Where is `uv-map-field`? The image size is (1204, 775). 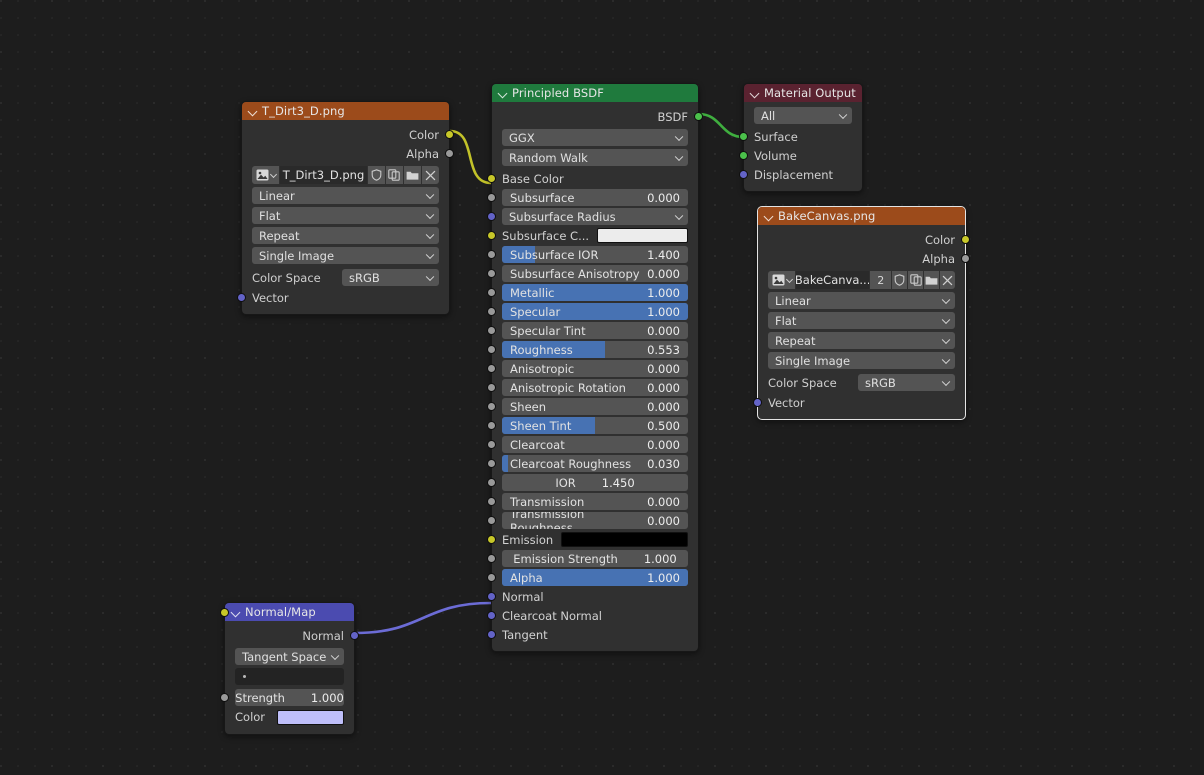
uv-map-field is located at coordinates (289, 676).